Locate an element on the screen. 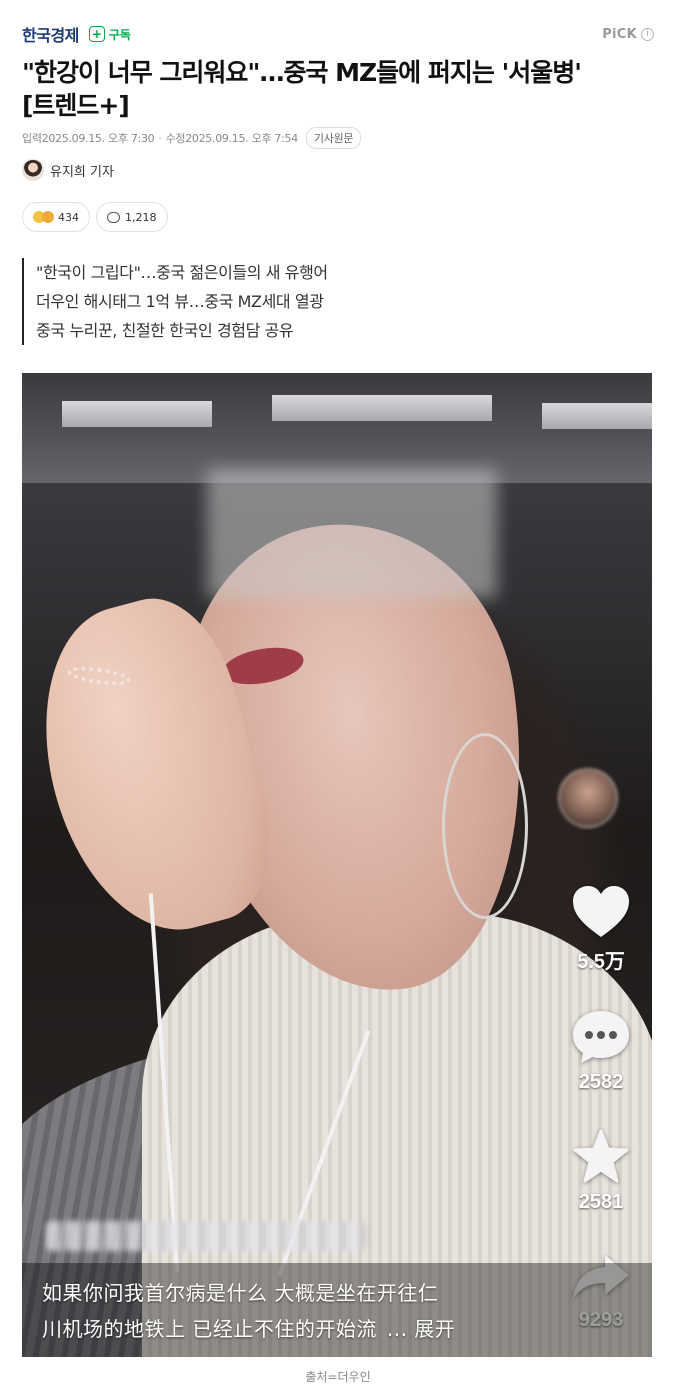 This screenshot has height=1387, width=676. chat-dots-icon is located at coordinates (601, 1037).